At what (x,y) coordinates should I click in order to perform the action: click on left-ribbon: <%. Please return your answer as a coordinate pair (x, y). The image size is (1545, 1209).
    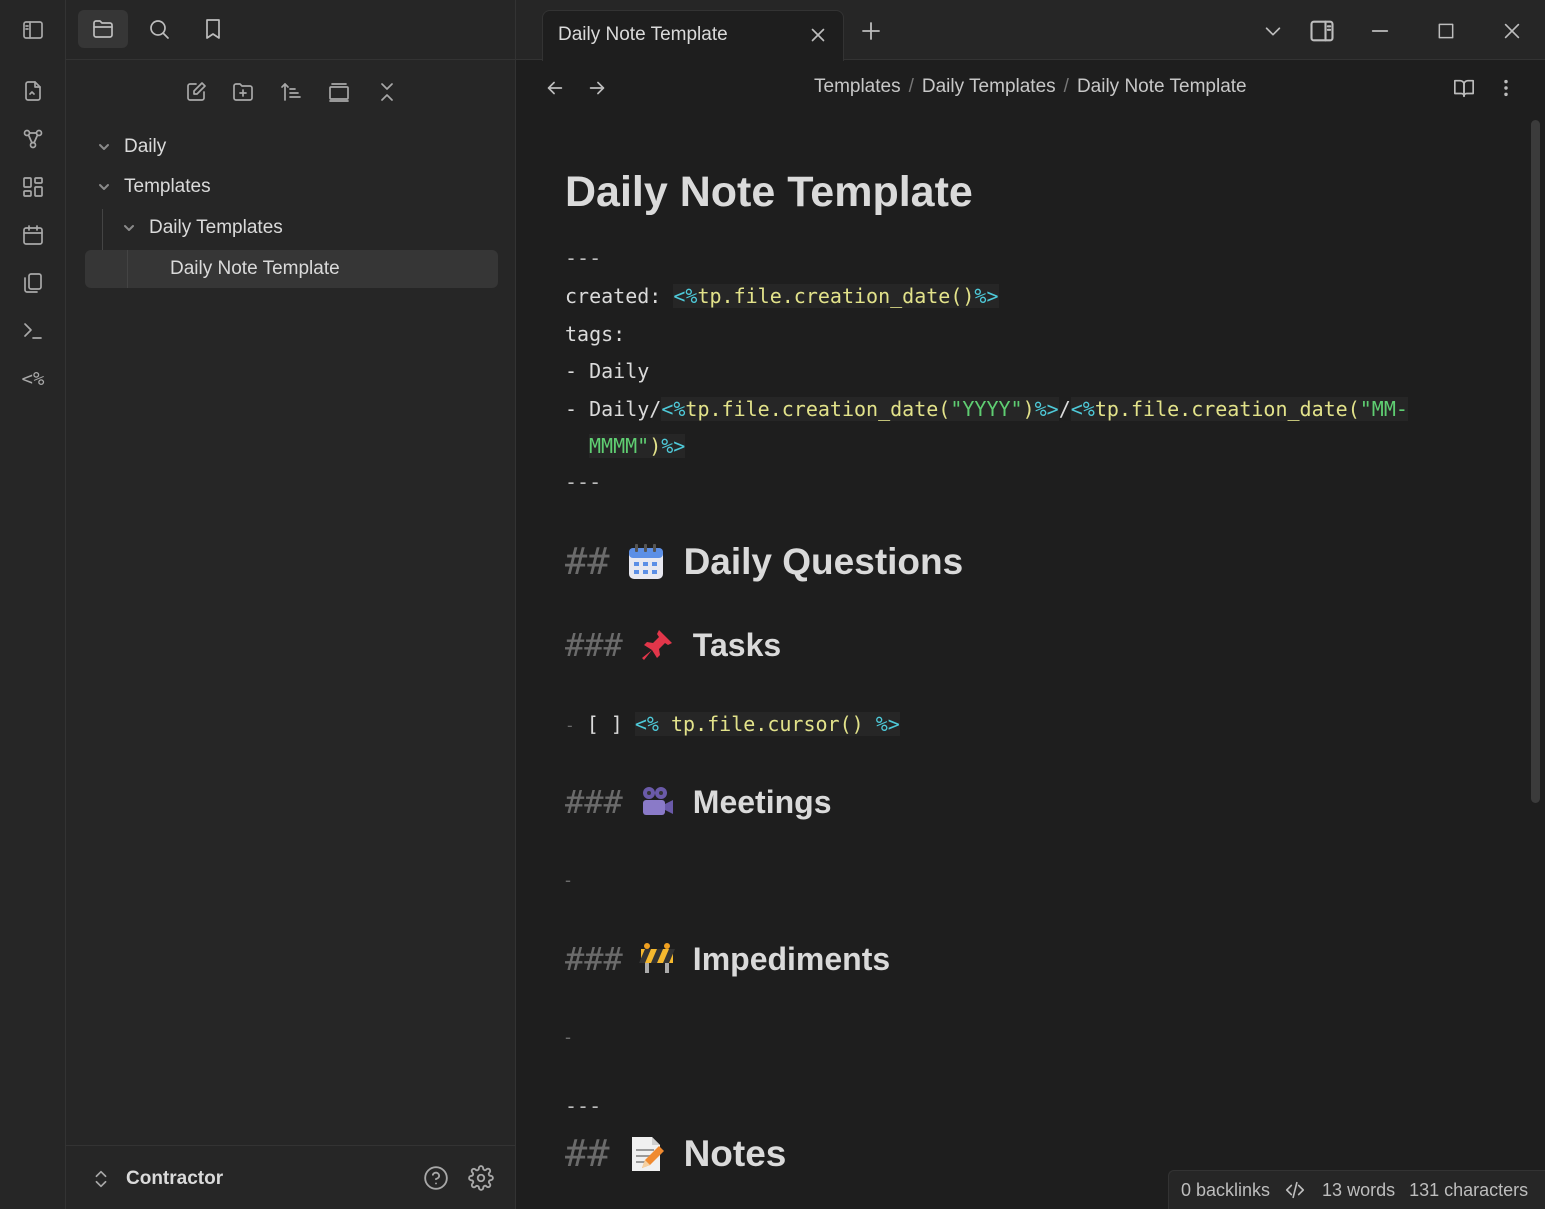
    Looking at the image, I should click on (33, 604).